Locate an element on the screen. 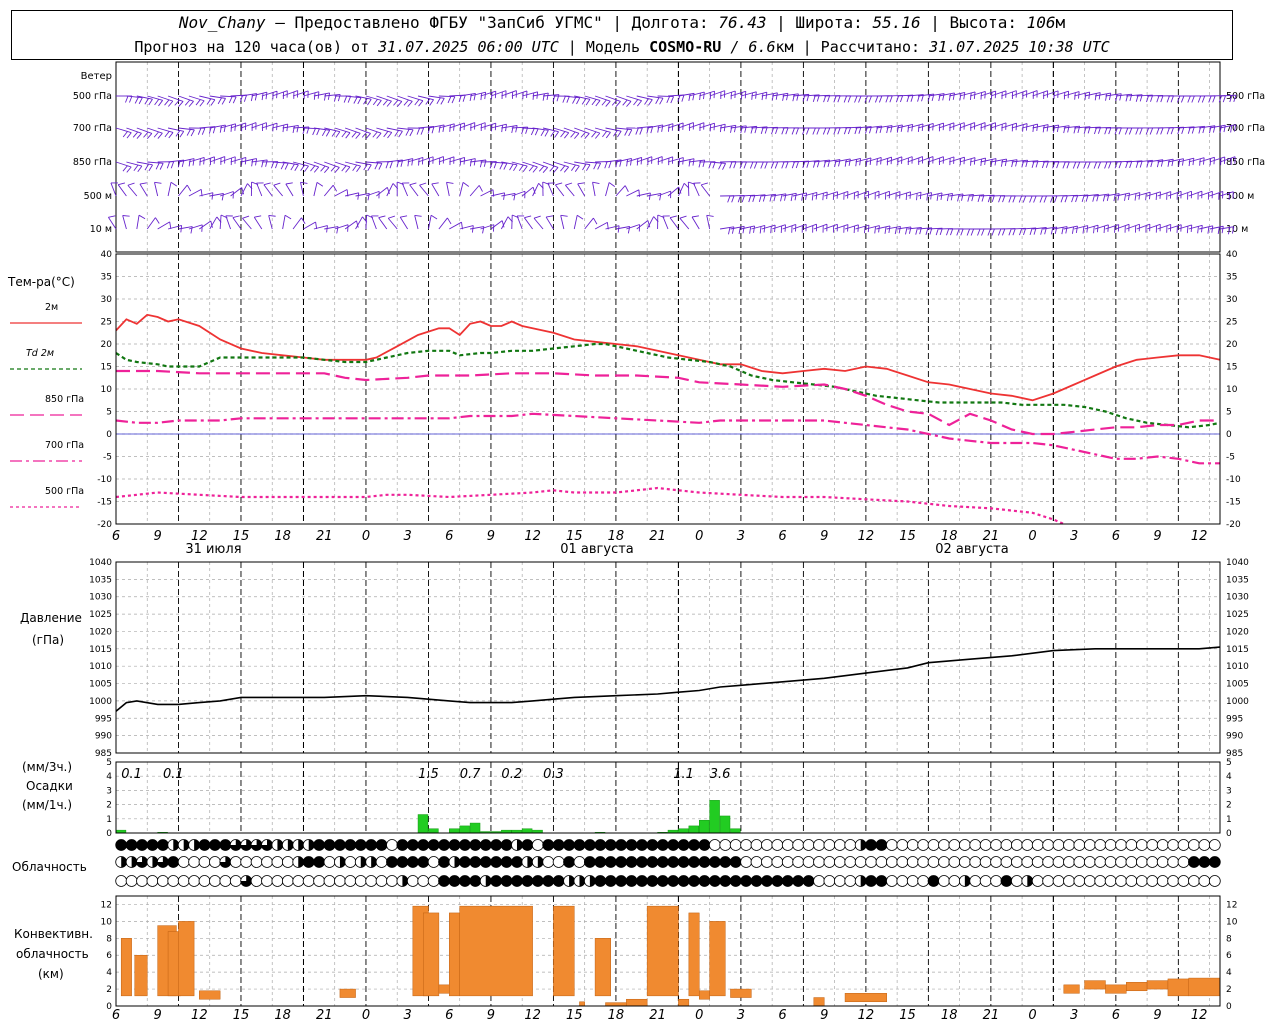  conv-bar is located at coordinates (1071, 989).